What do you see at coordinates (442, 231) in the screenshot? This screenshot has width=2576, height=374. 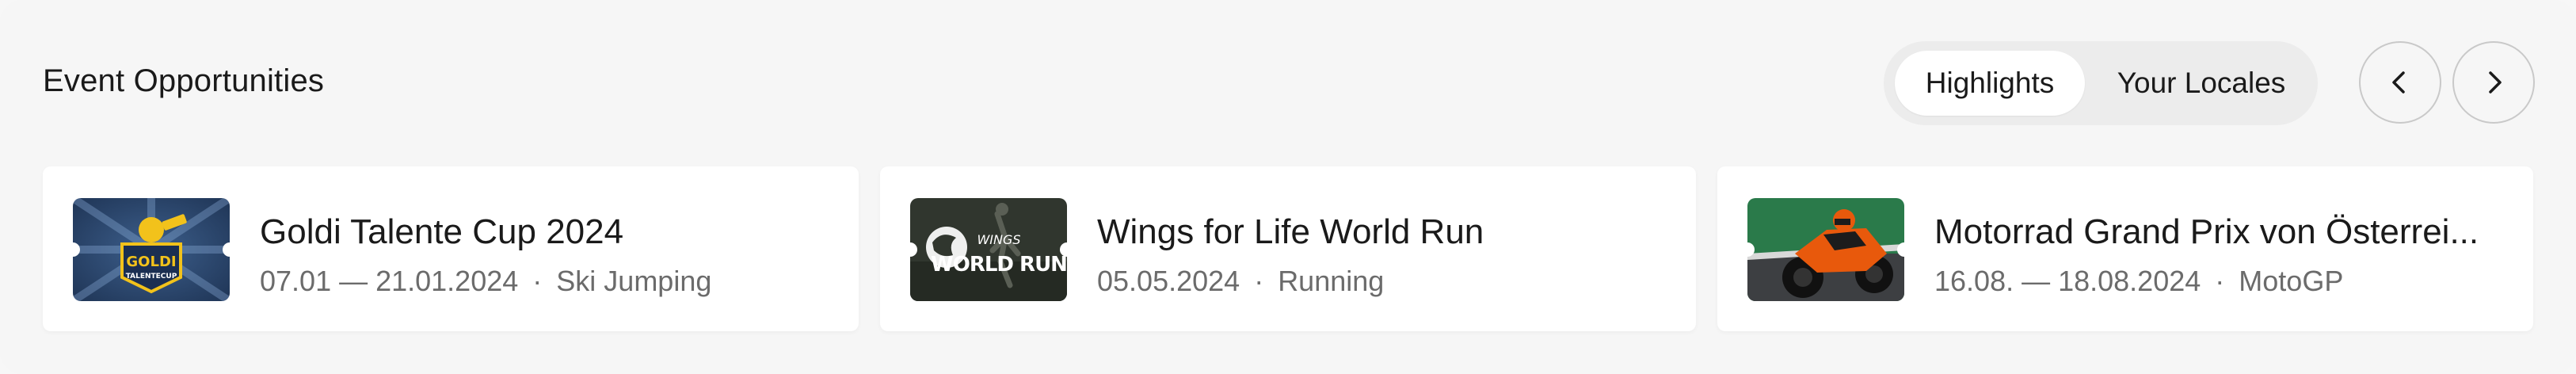 I see `event-title: Goldi Talente Cup 2024` at bounding box center [442, 231].